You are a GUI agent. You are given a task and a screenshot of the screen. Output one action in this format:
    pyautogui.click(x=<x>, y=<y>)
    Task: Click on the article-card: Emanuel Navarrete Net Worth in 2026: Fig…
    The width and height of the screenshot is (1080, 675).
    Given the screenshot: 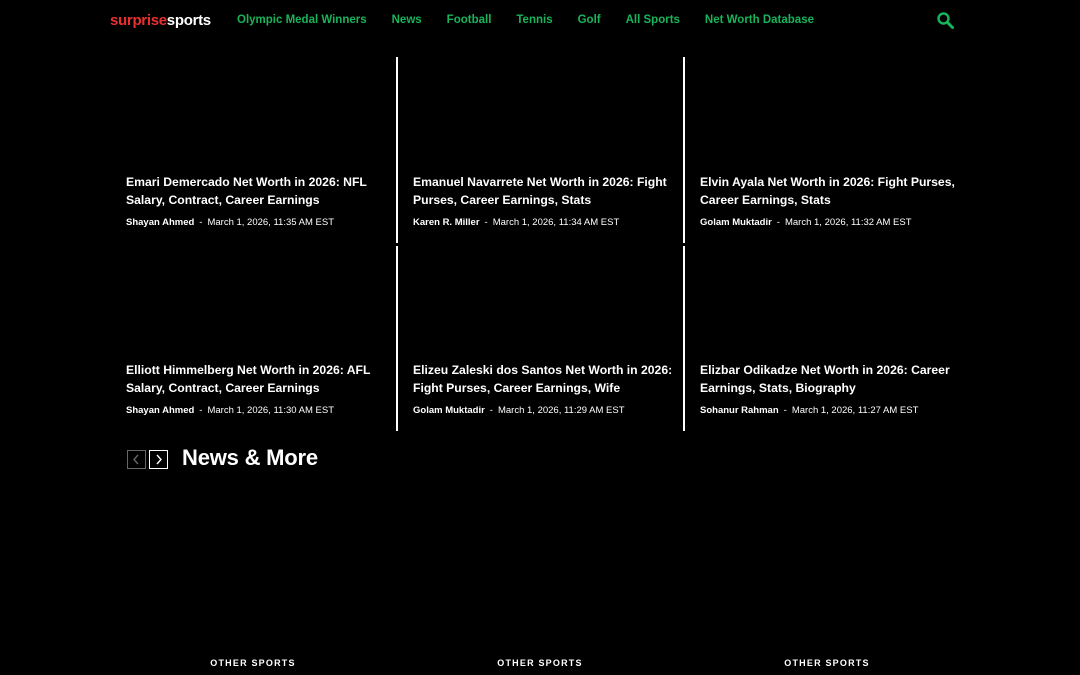 What is the action you would take?
    pyautogui.click(x=540, y=151)
    